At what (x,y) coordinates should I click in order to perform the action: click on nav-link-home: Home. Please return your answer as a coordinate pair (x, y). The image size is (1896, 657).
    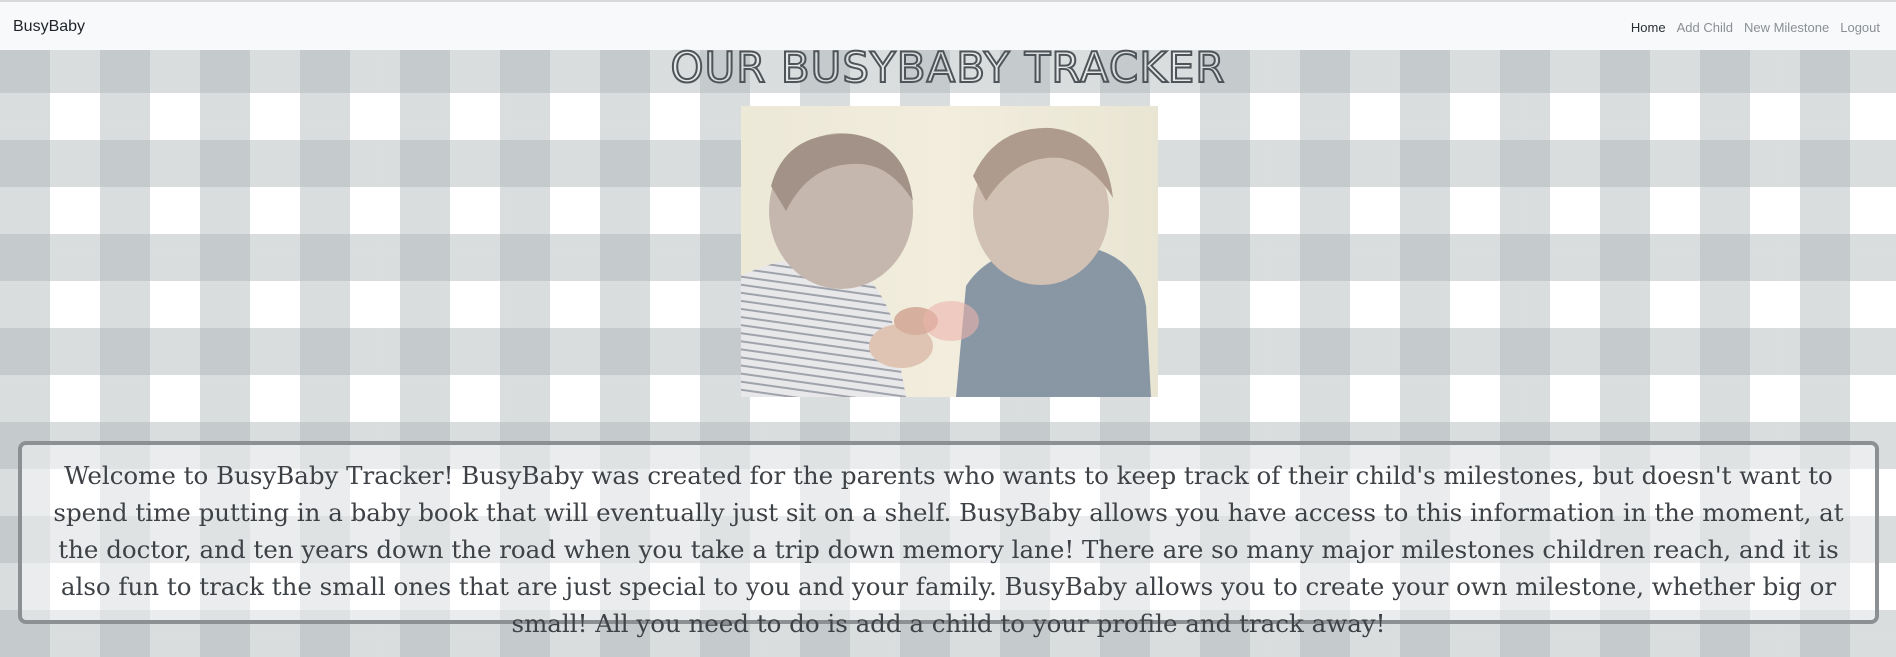
    Looking at the image, I should click on (1648, 27).